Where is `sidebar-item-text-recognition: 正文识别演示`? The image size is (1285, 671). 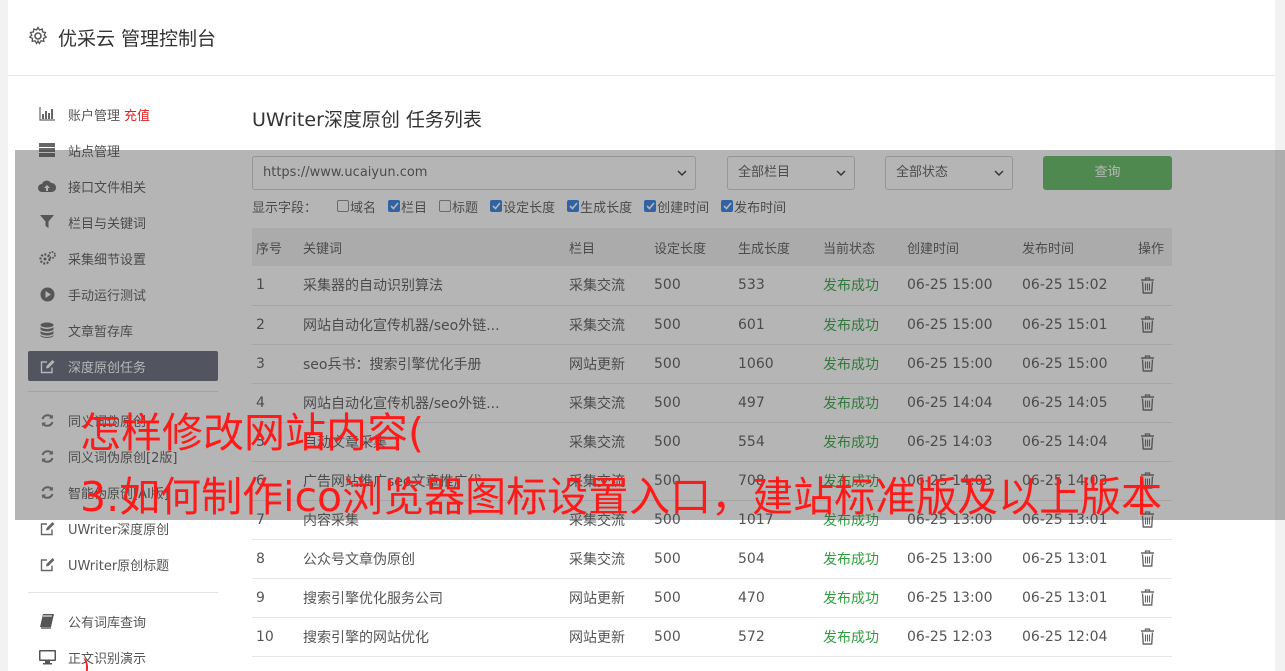 sidebar-item-text-recognition: 正文识别演示 is located at coordinates (123, 655).